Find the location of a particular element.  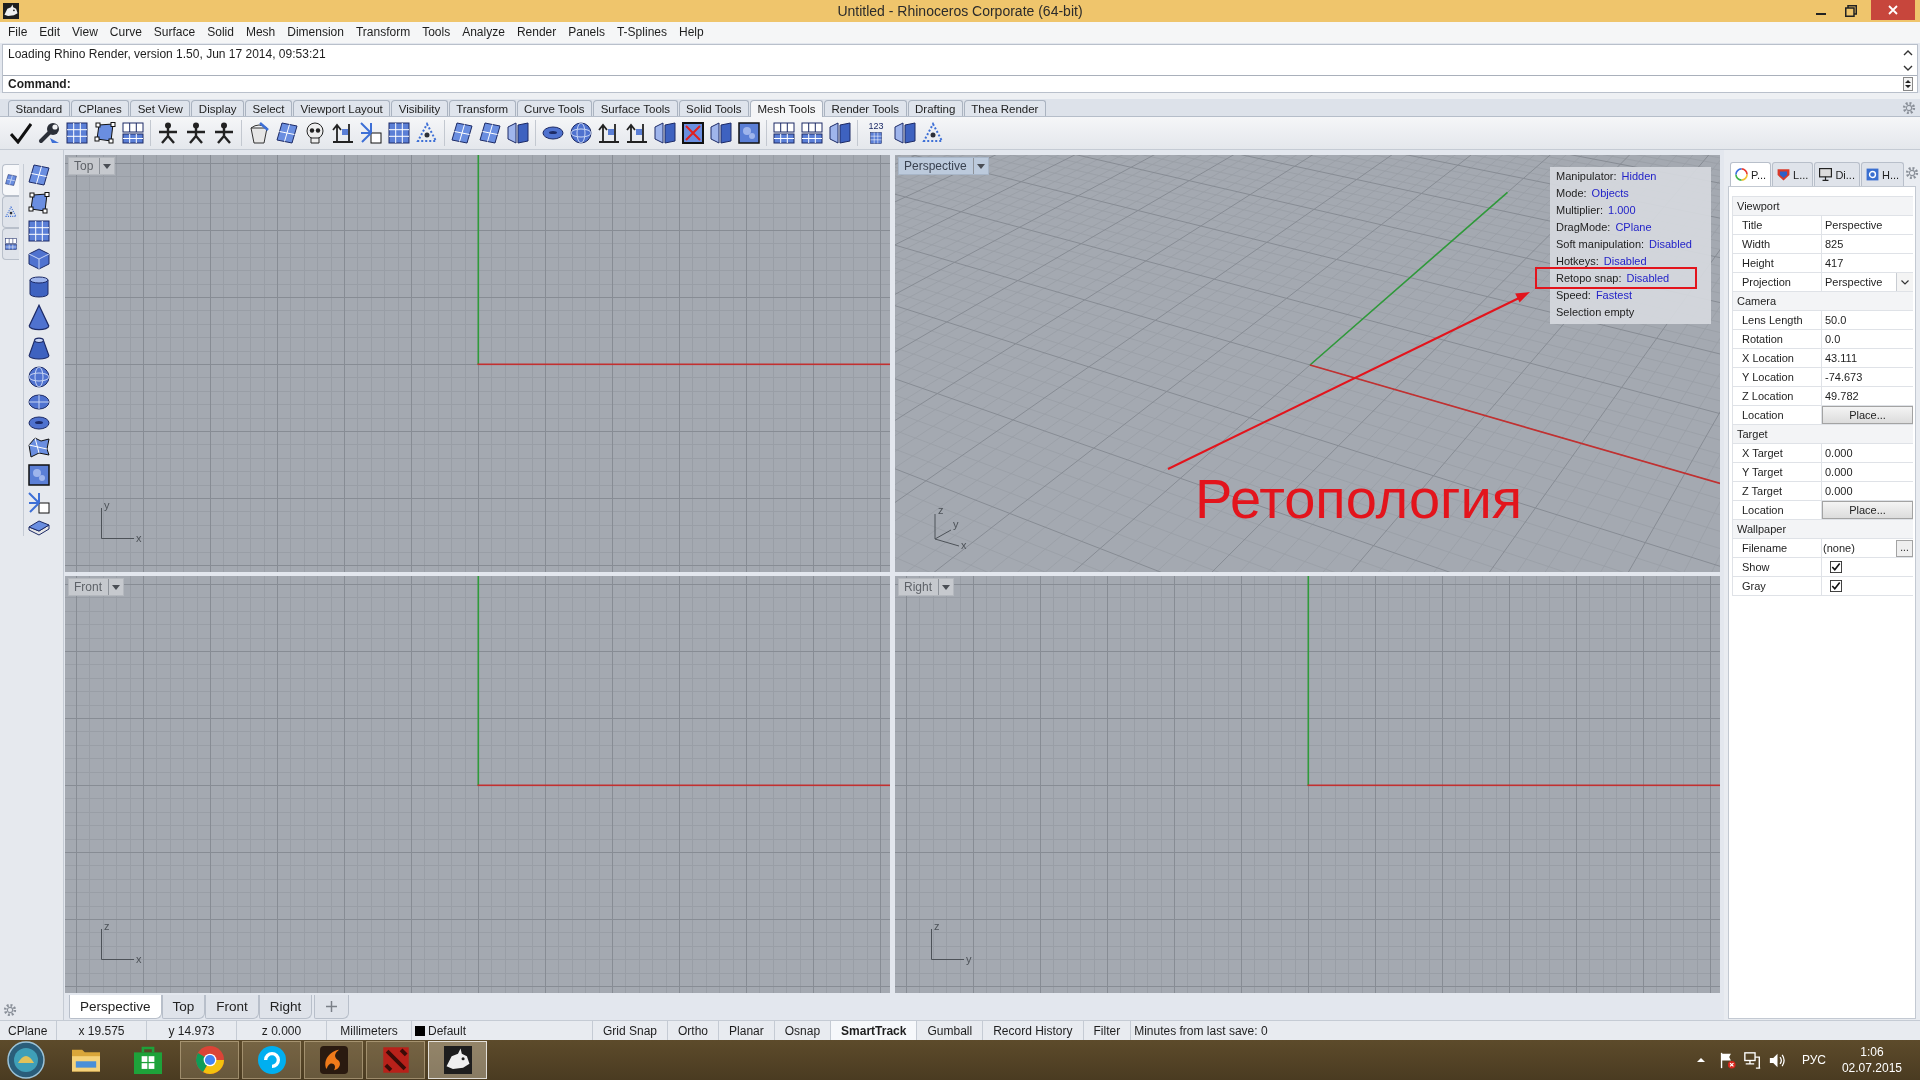

toolbar-tab: Transform is located at coordinates (482, 108).